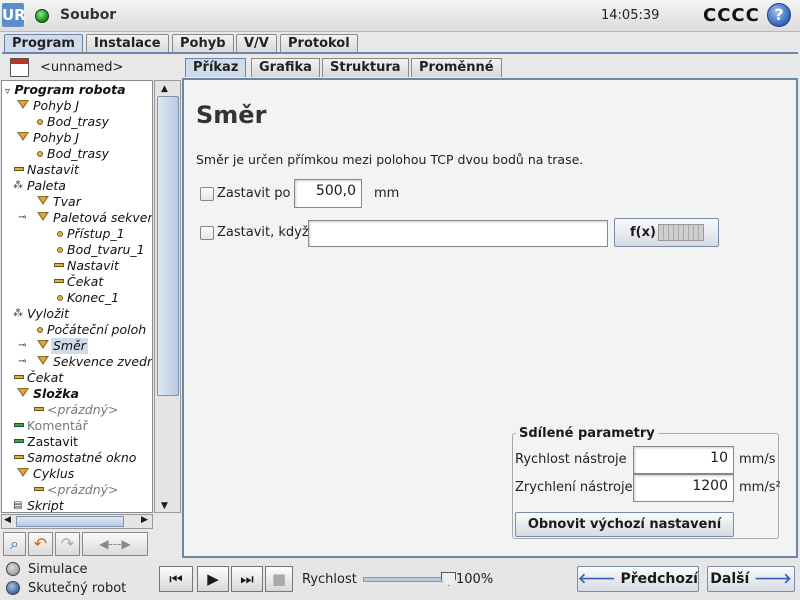 This screenshot has width=800, height=600. What do you see at coordinates (285, 67) in the screenshot?
I see `tab-grafika: Grafika` at bounding box center [285, 67].